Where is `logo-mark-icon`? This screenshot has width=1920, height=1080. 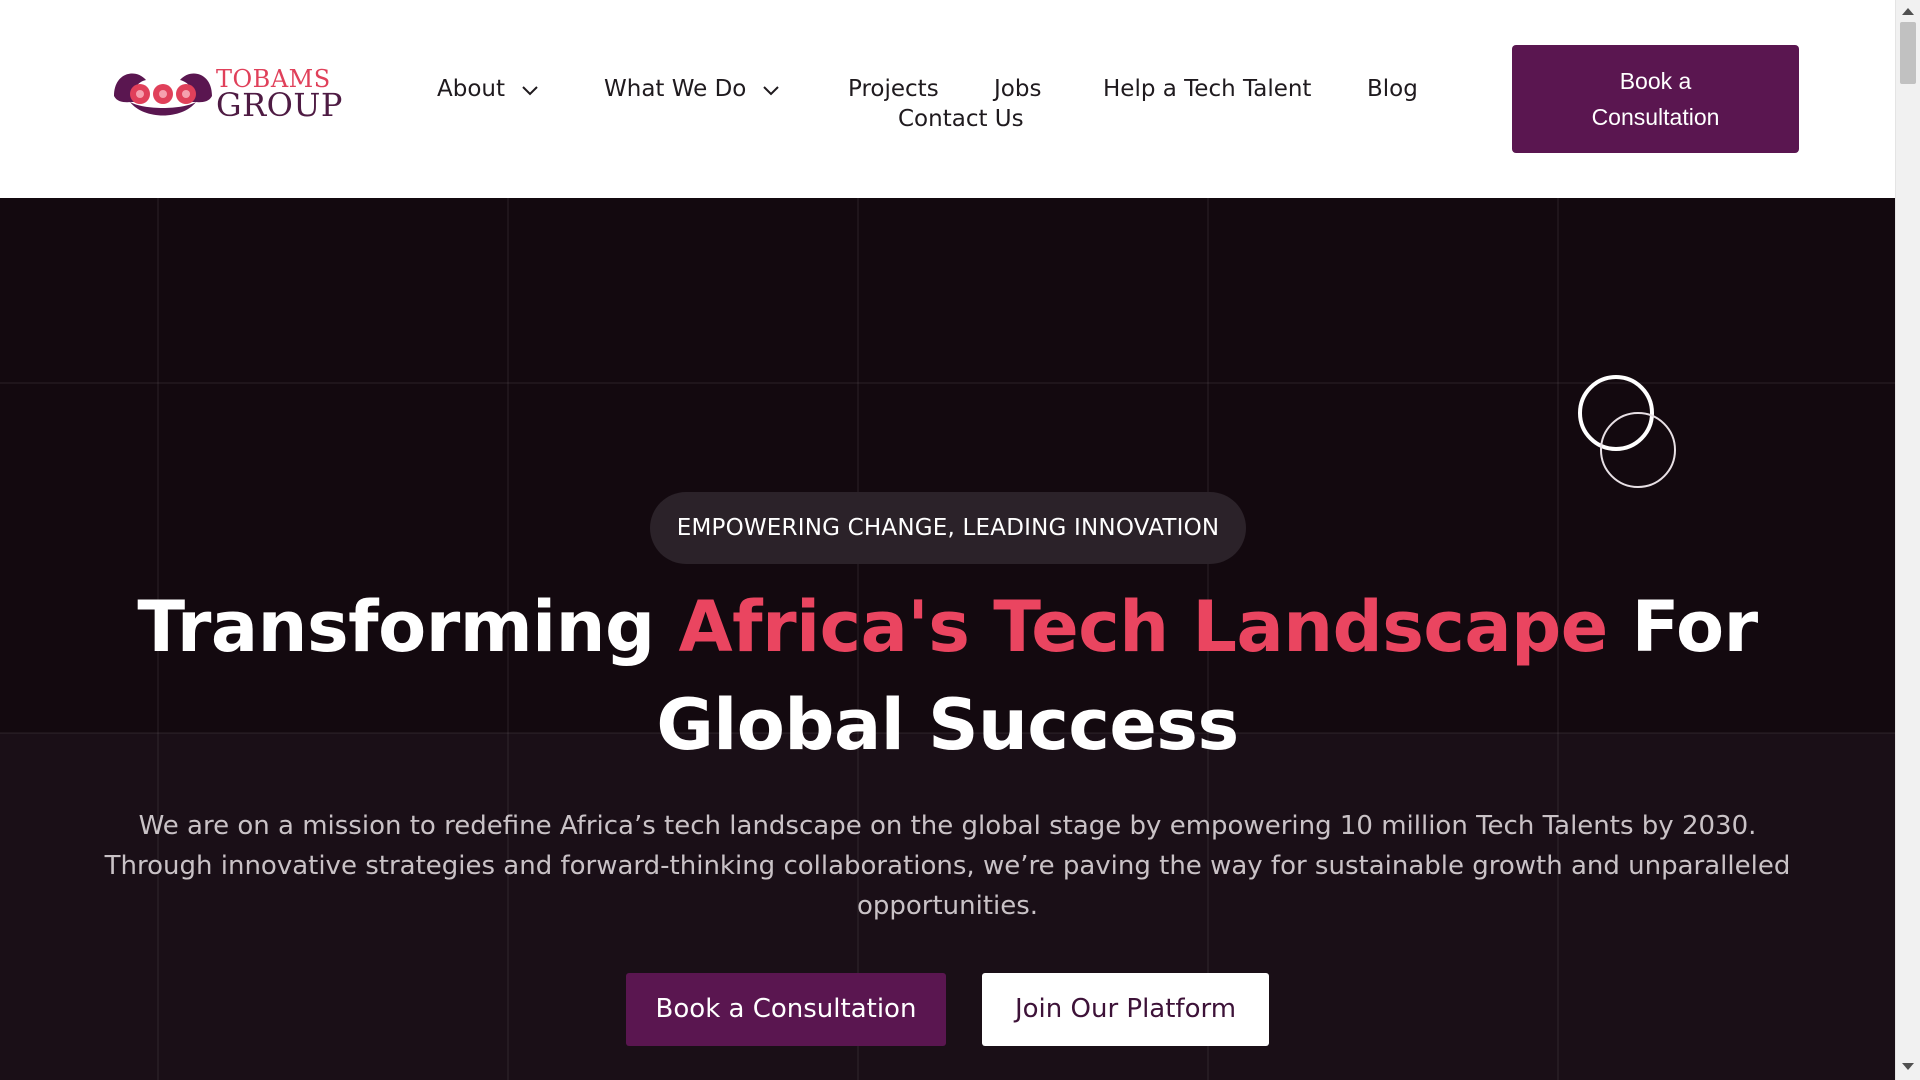
logo-mark-icon is located at coordinates (163, 94).